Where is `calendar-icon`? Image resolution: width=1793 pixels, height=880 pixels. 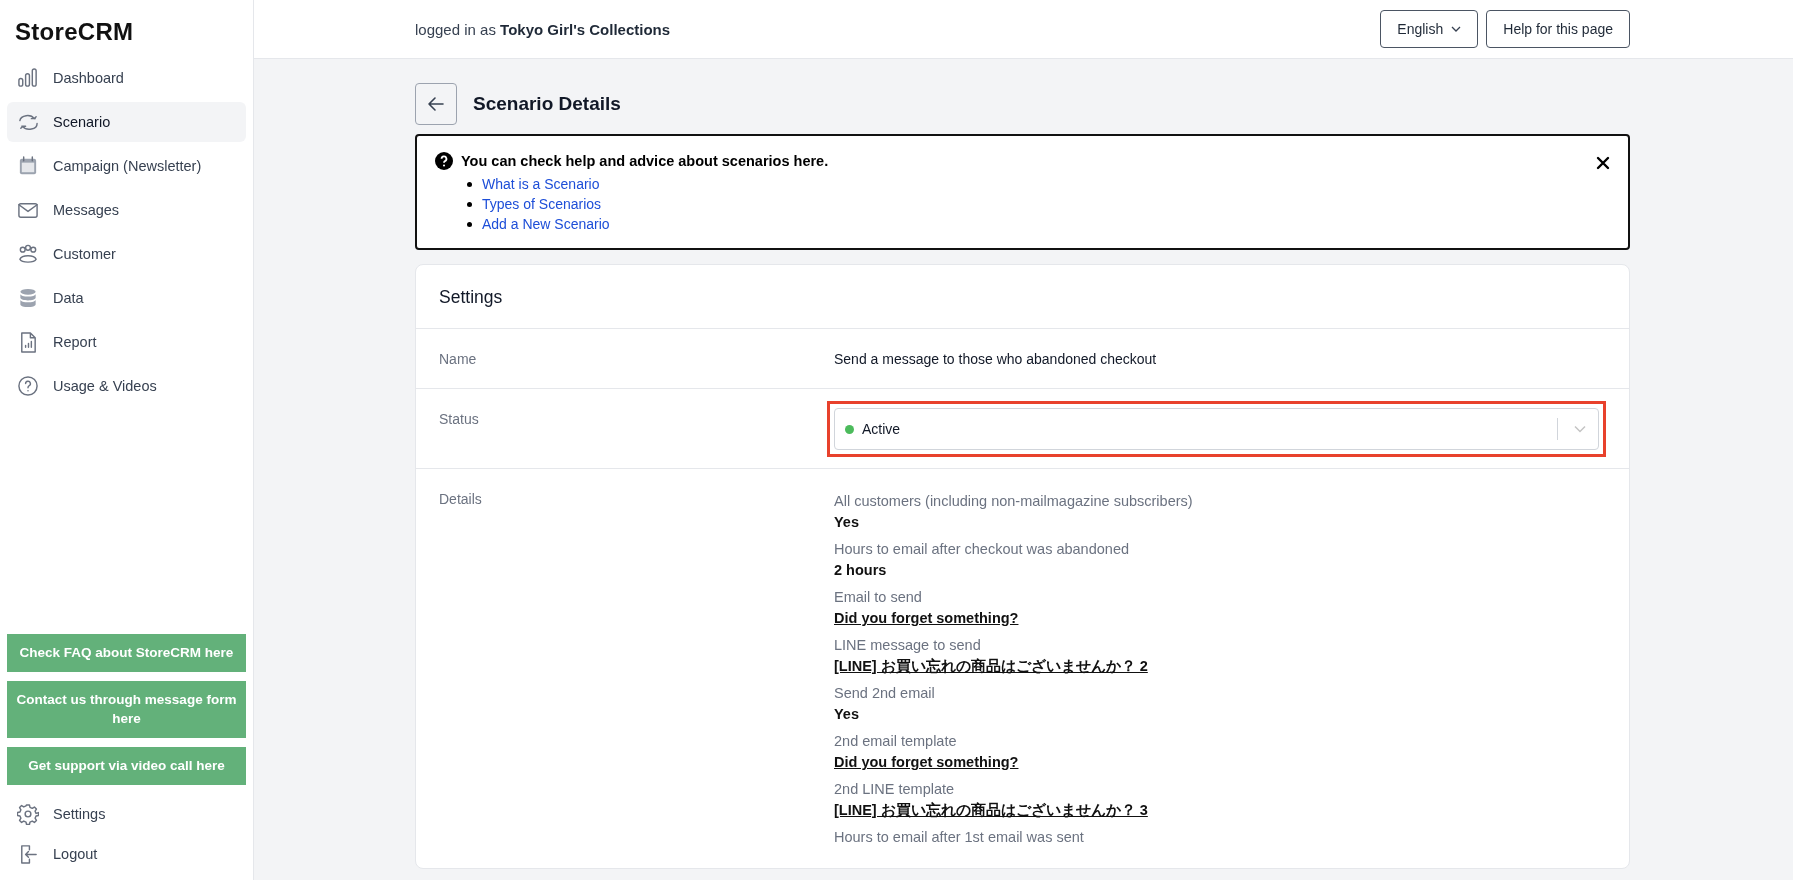 calendar-icon is located at coordinates (28, 166).